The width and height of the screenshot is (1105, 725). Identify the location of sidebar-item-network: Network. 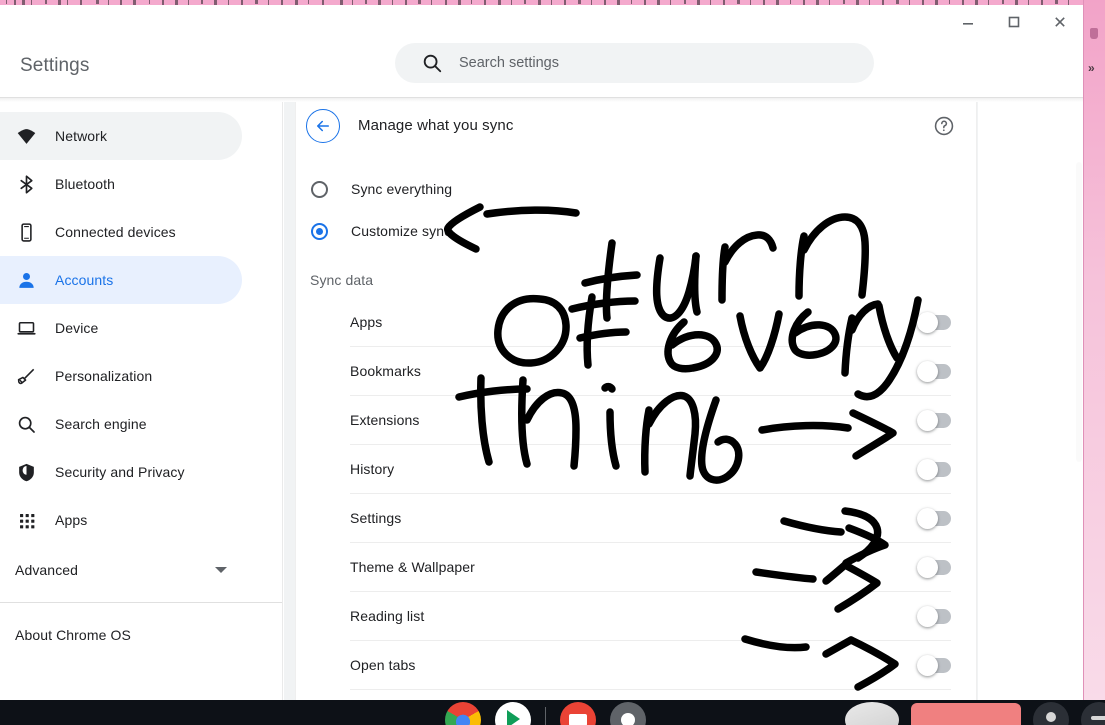
(121, 136).